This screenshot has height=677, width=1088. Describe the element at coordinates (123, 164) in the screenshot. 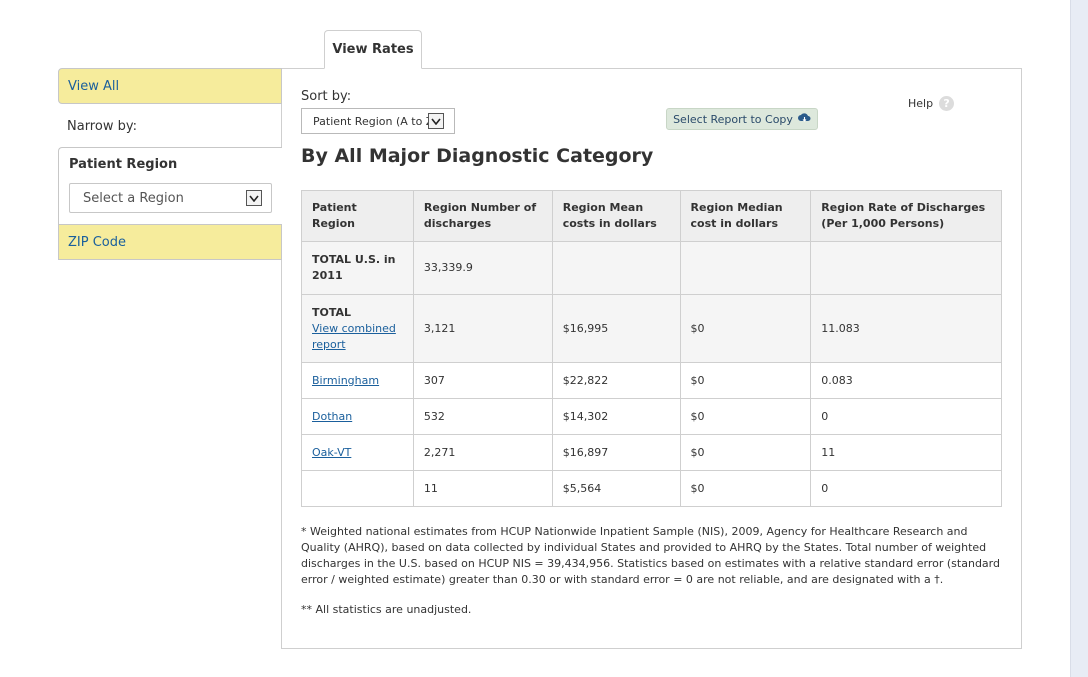

I see `patient-region-label: Patient Region` at that location.